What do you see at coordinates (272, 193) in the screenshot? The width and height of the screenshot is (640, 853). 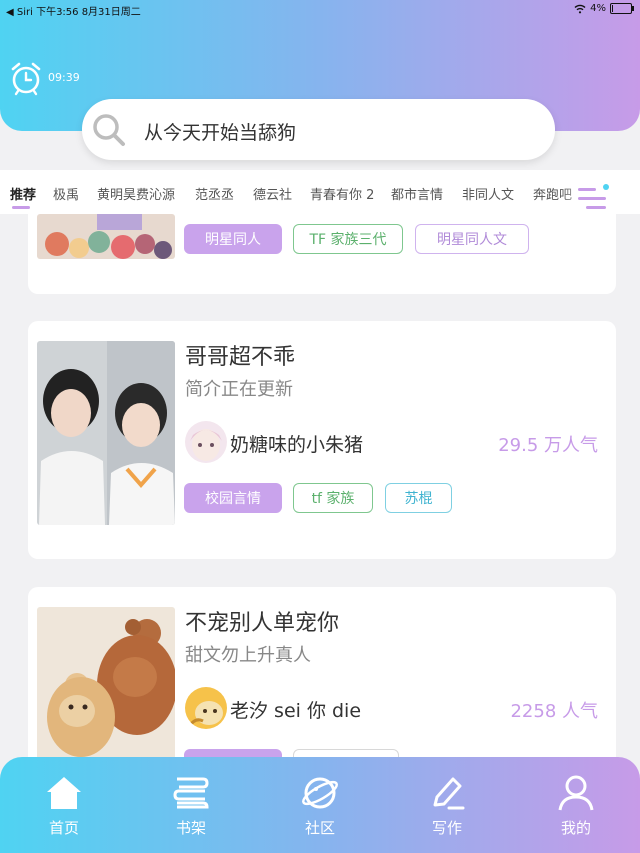 I see `tab-deyunshe: 德云社` at bounding box center [272, 193].